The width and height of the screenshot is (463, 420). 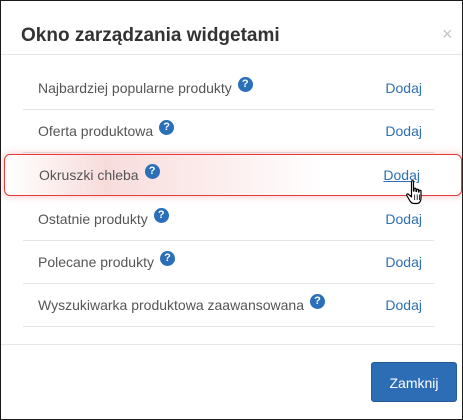 What do you see at coordinates (231, 54) in the screenshot?
I see `header-divider` at bounding box center [231, 54].